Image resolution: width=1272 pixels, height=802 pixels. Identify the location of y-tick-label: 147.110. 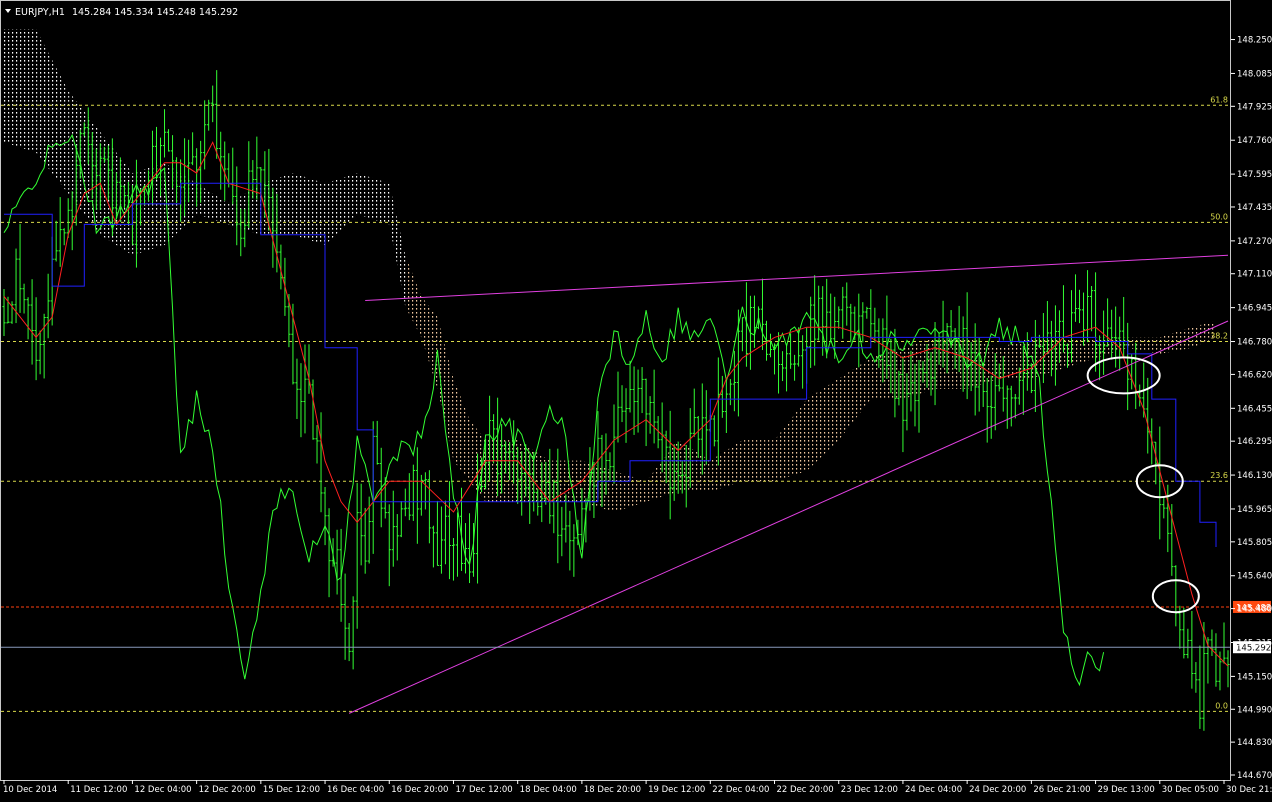
(1254, 275).